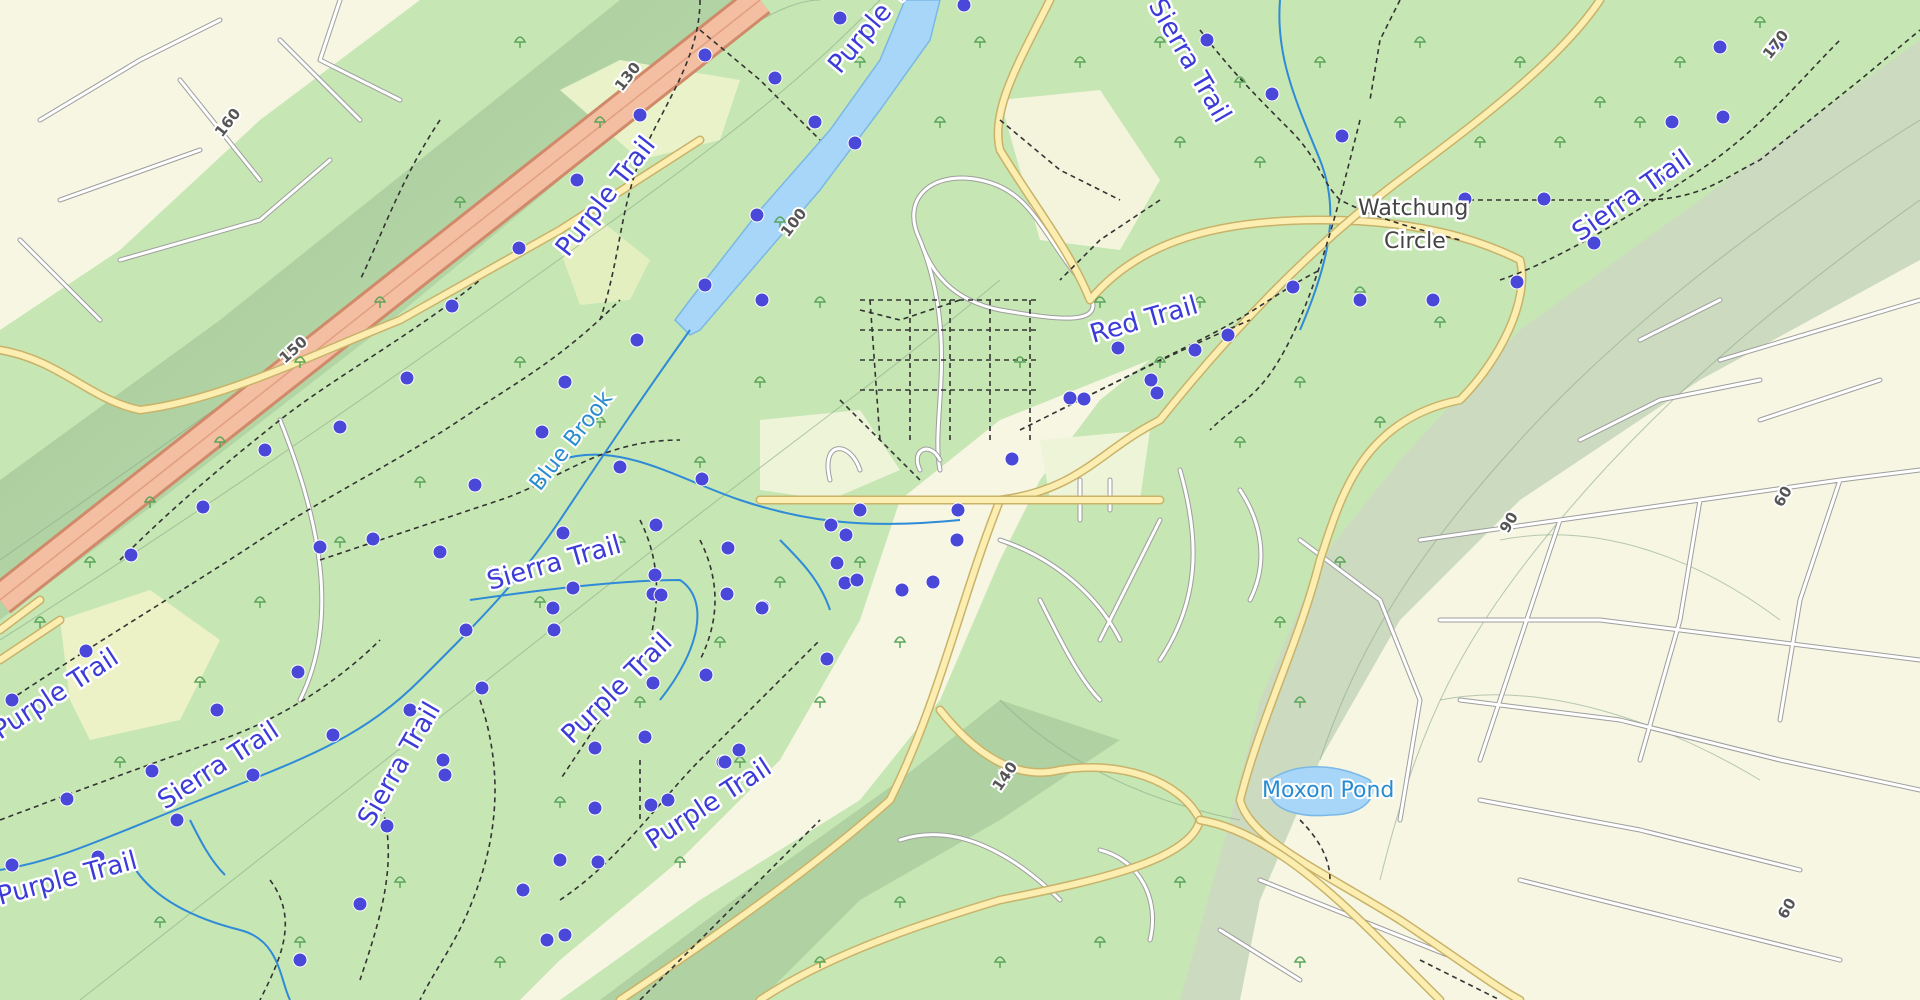 The height and width of the screenshot is (1000, 1920). What do you see at coordinates (1328, 790) in the screenshot?
I see `pond-label: Moxon Pond` at bounding box center [1328, 790].